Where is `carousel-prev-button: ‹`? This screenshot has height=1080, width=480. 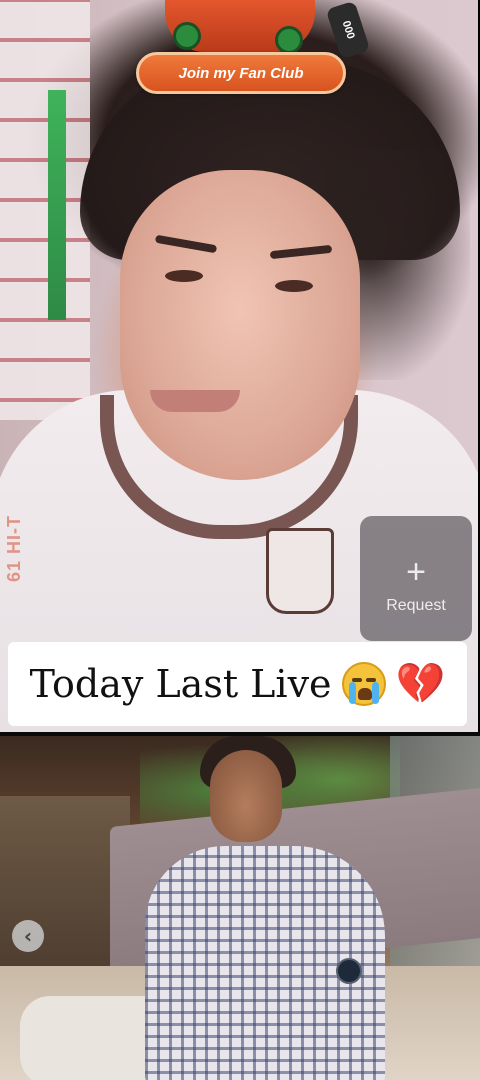
carousel-prev-button: ‹ is located at coordinates (28, 936).